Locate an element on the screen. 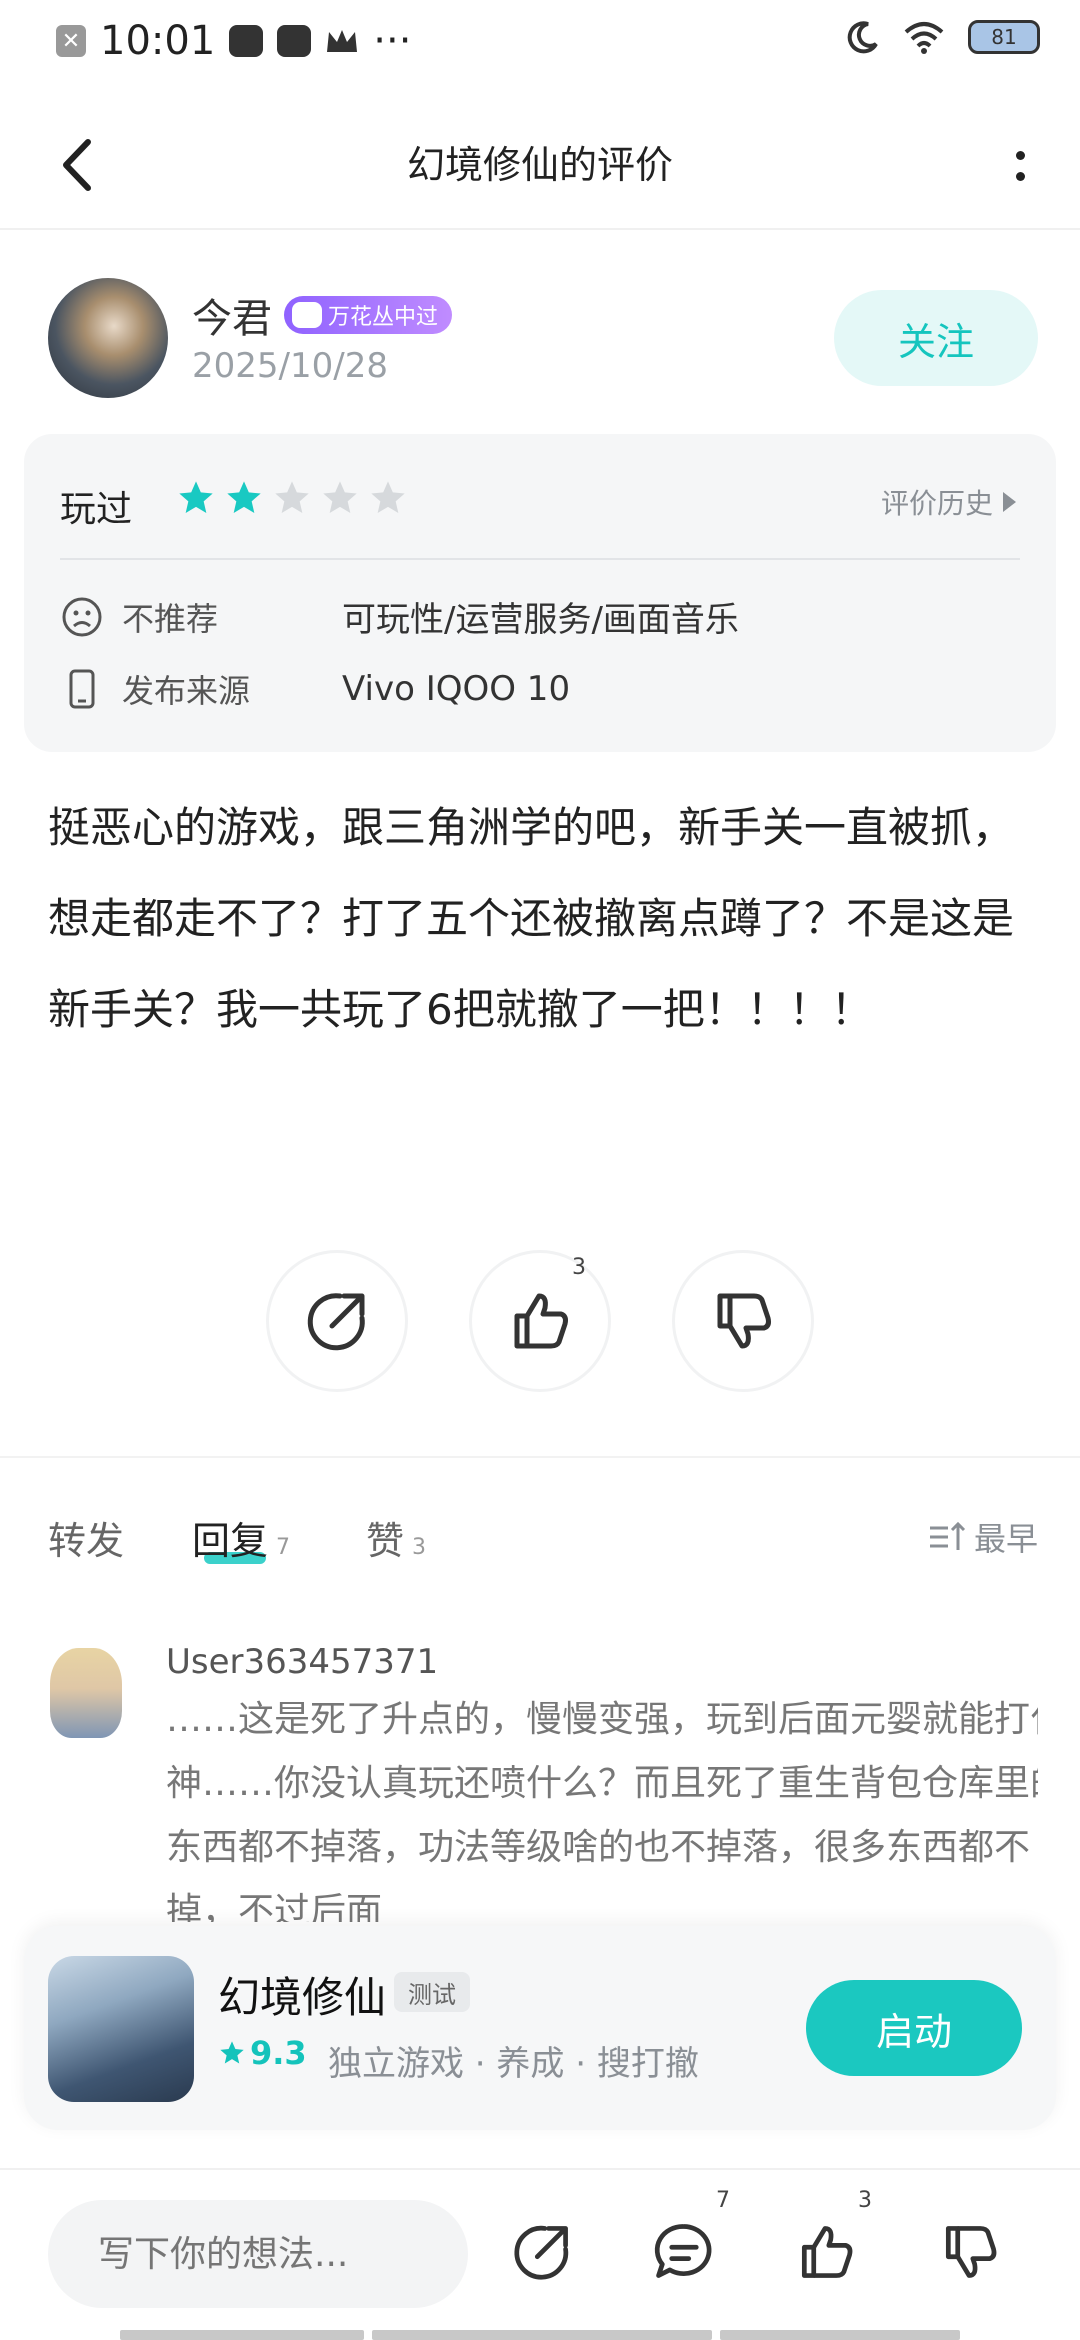 The image size is (1080, 2340). tab-replies: 回复 7 is located at coordinates (241, 1537).